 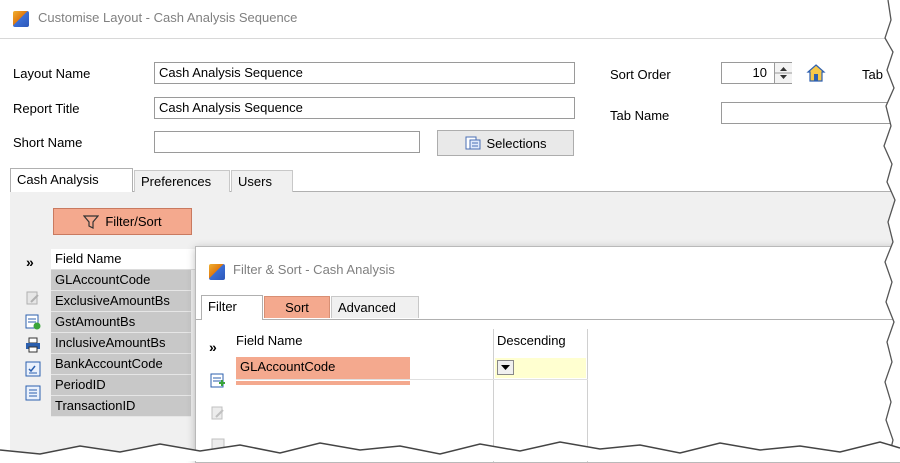 I want to click on filter-sort-label: Filter/Sort, so click(x=133, y=221).